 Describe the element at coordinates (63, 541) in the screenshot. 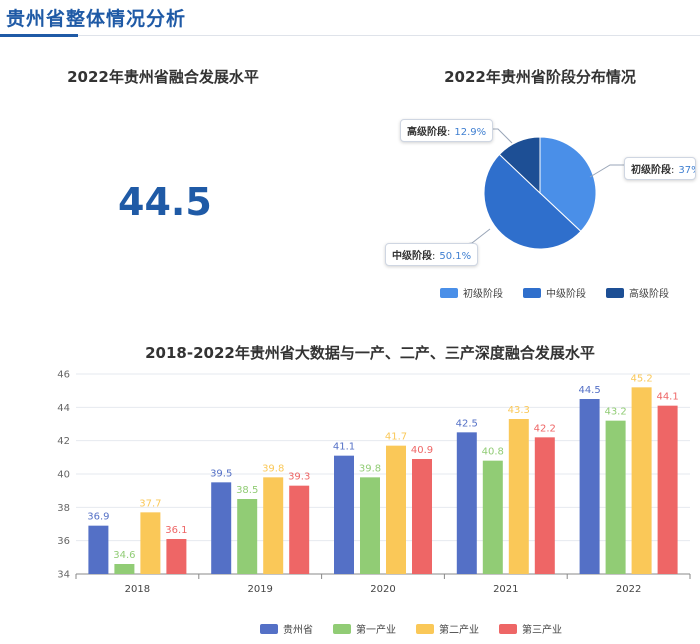

I see `y-tick-label: 36` at that location.